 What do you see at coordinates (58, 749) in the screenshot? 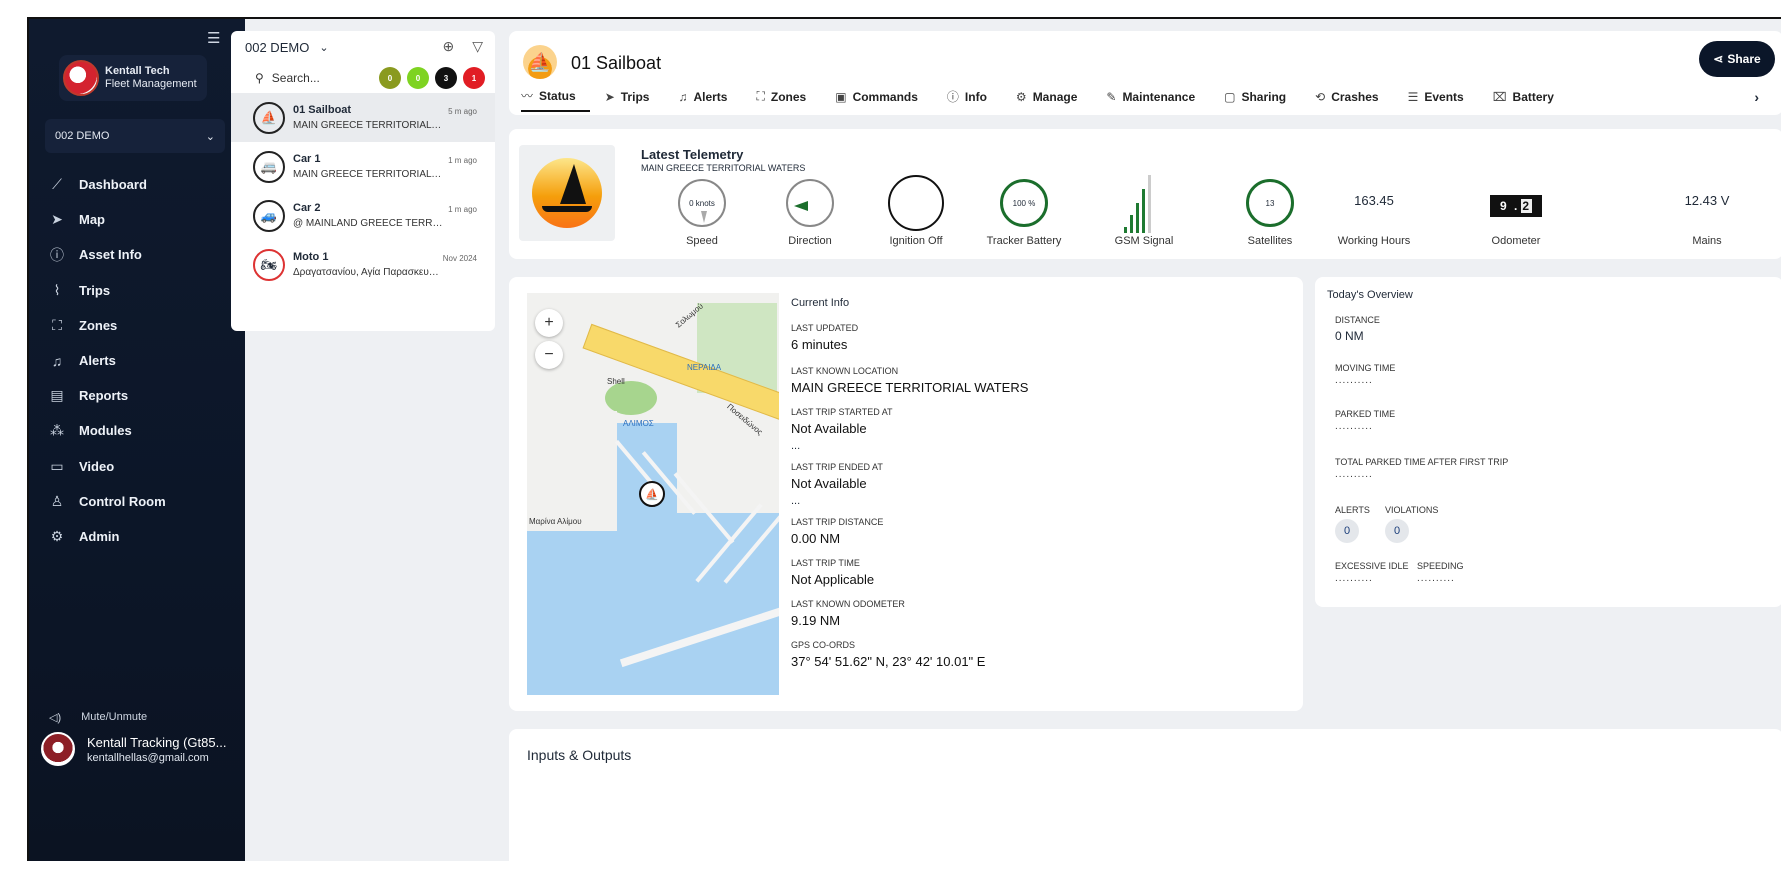
I see `avatar` at bounding box center [58, 749].